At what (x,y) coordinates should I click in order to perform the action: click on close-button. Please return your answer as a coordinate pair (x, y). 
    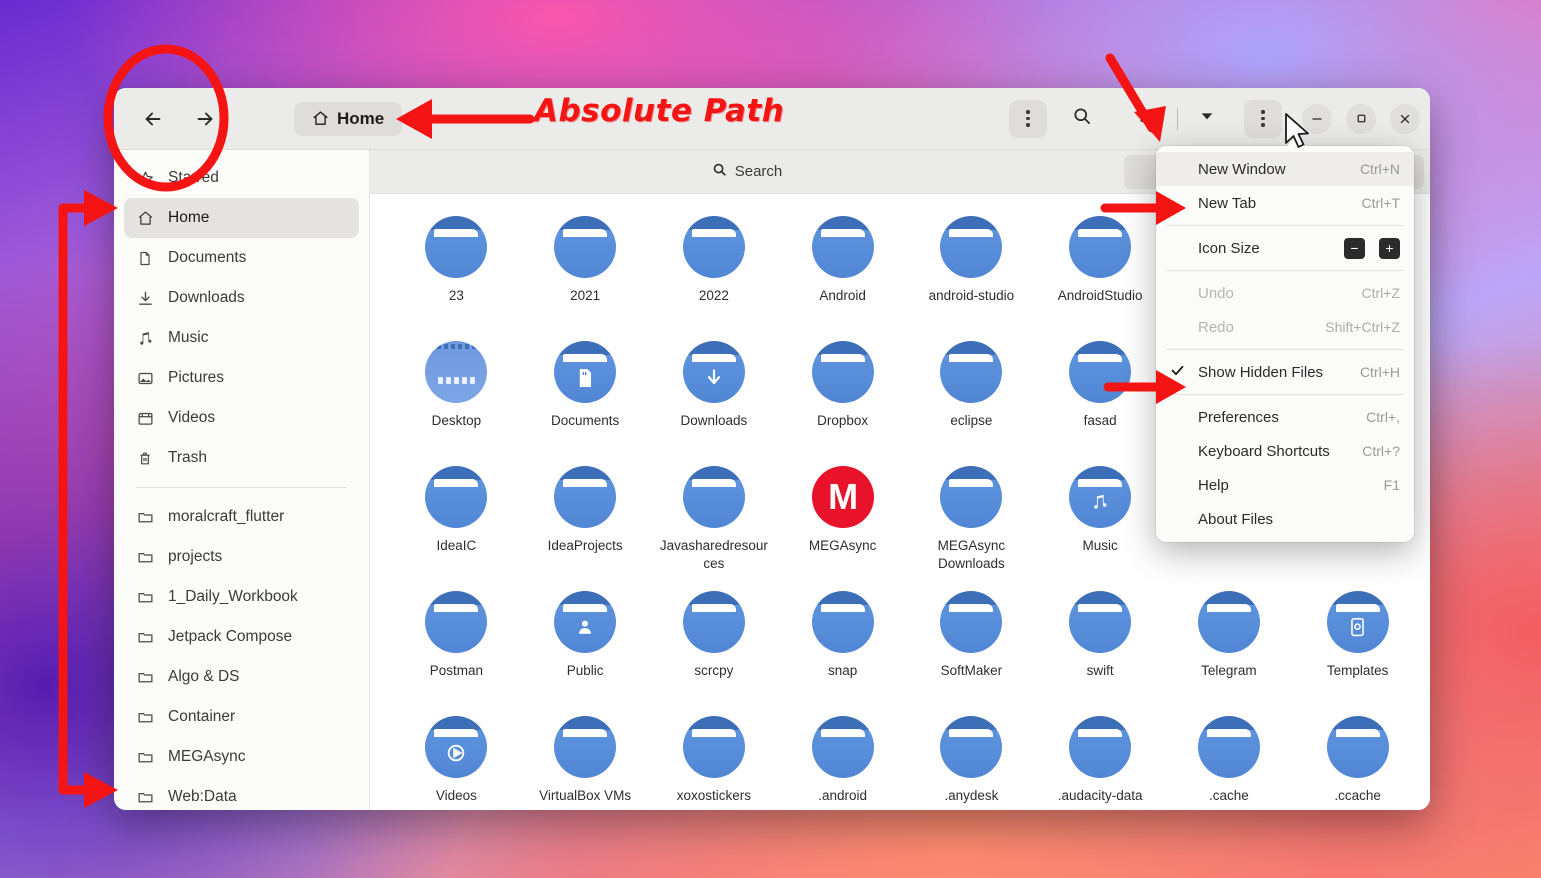
    Looking at the image, I should click on (1405, 118).